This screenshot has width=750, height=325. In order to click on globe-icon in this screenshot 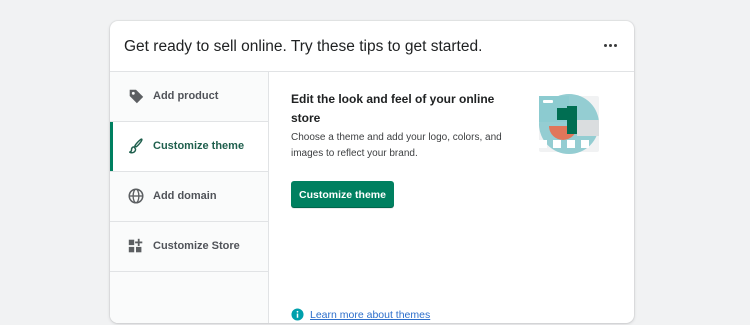, I will do `click(136, 196)`.